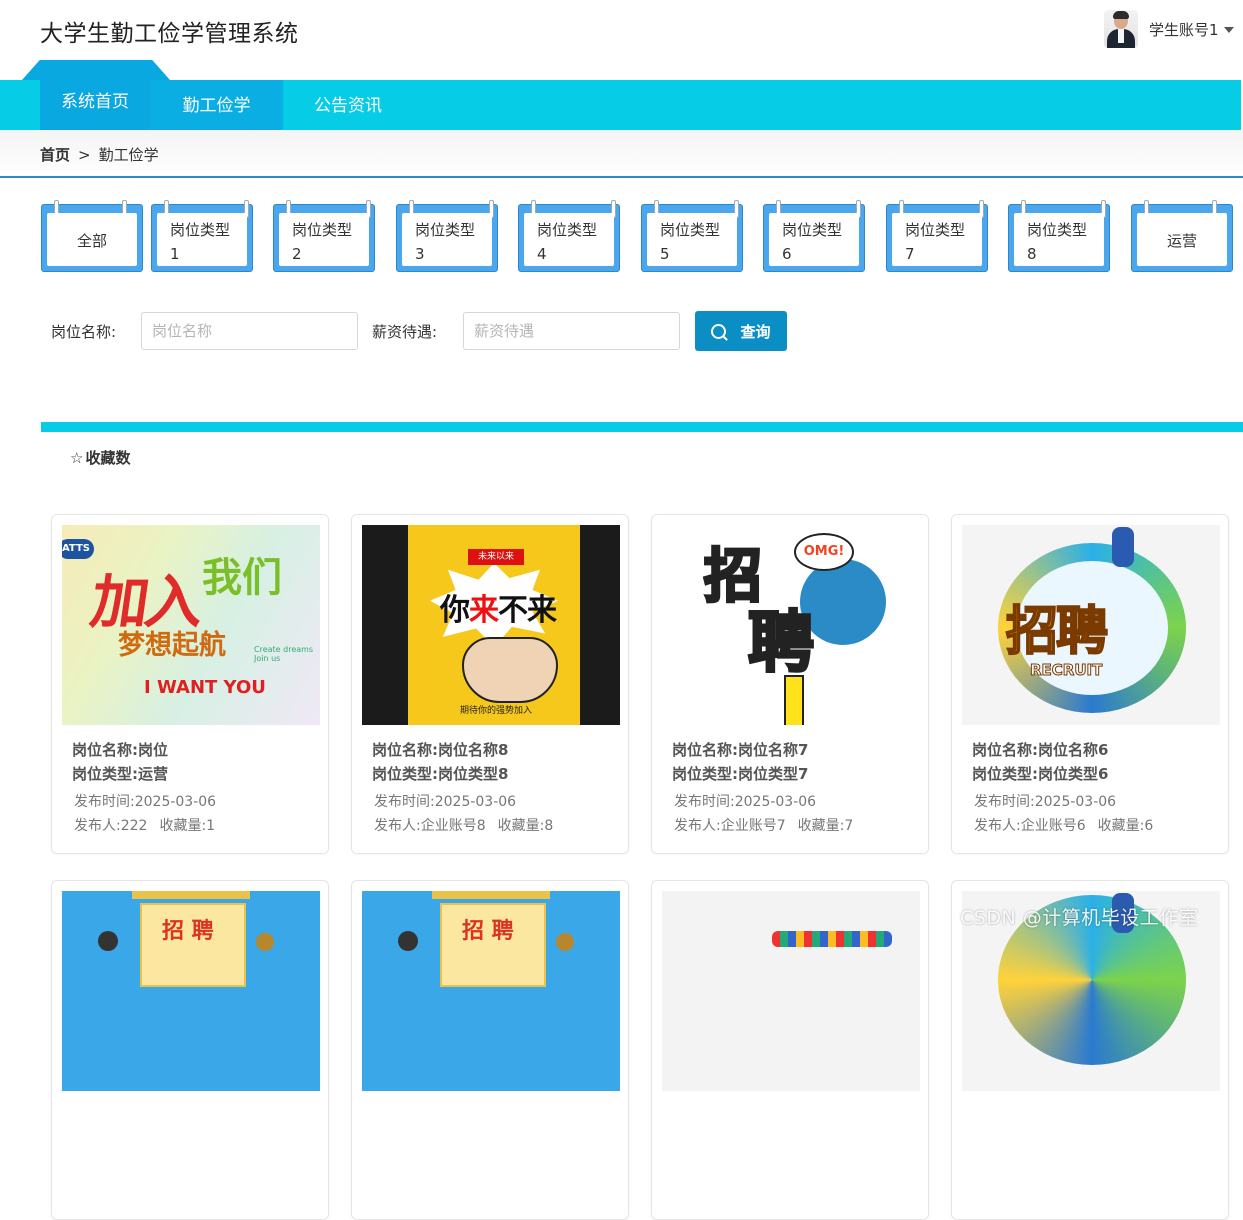  What do you see at coordinates (440, 750) in the screenshot?
I see `job-name: 岗位名称:岗位名称8` at bounding box center [440, 750].